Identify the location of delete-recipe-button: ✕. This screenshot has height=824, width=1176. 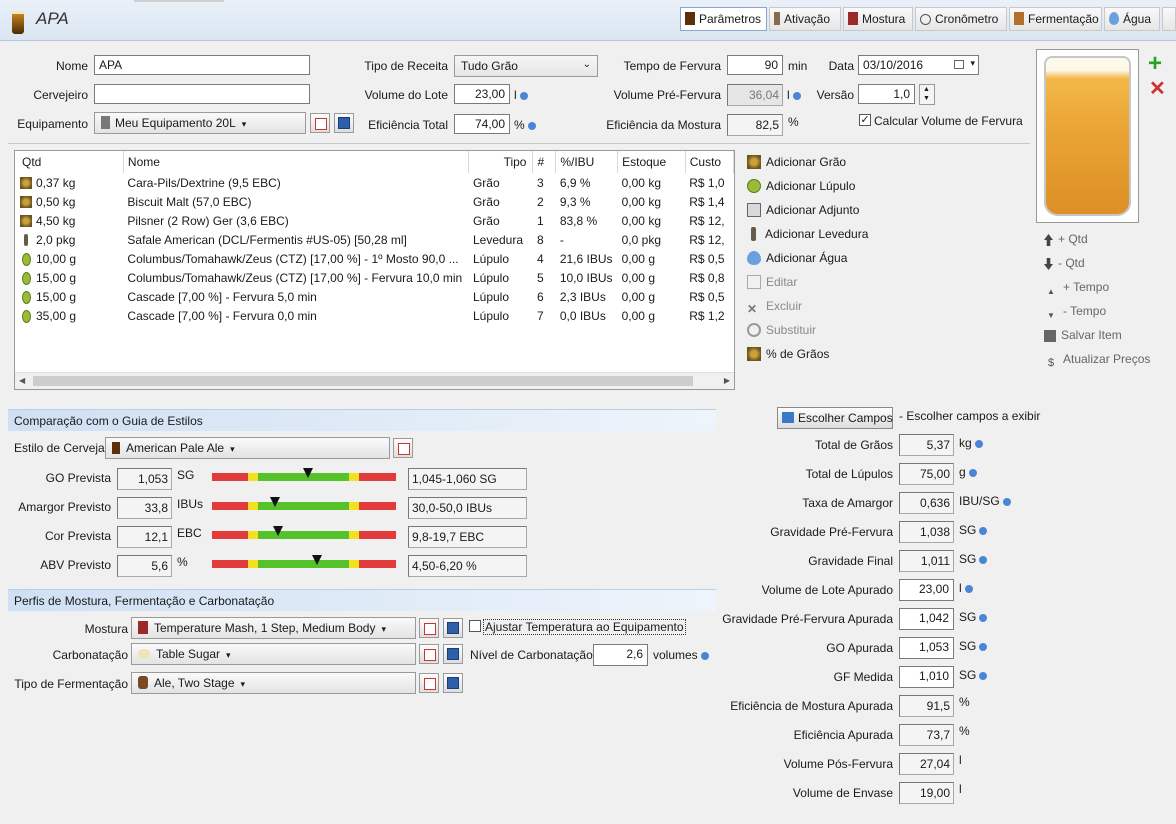
(1158, 89).